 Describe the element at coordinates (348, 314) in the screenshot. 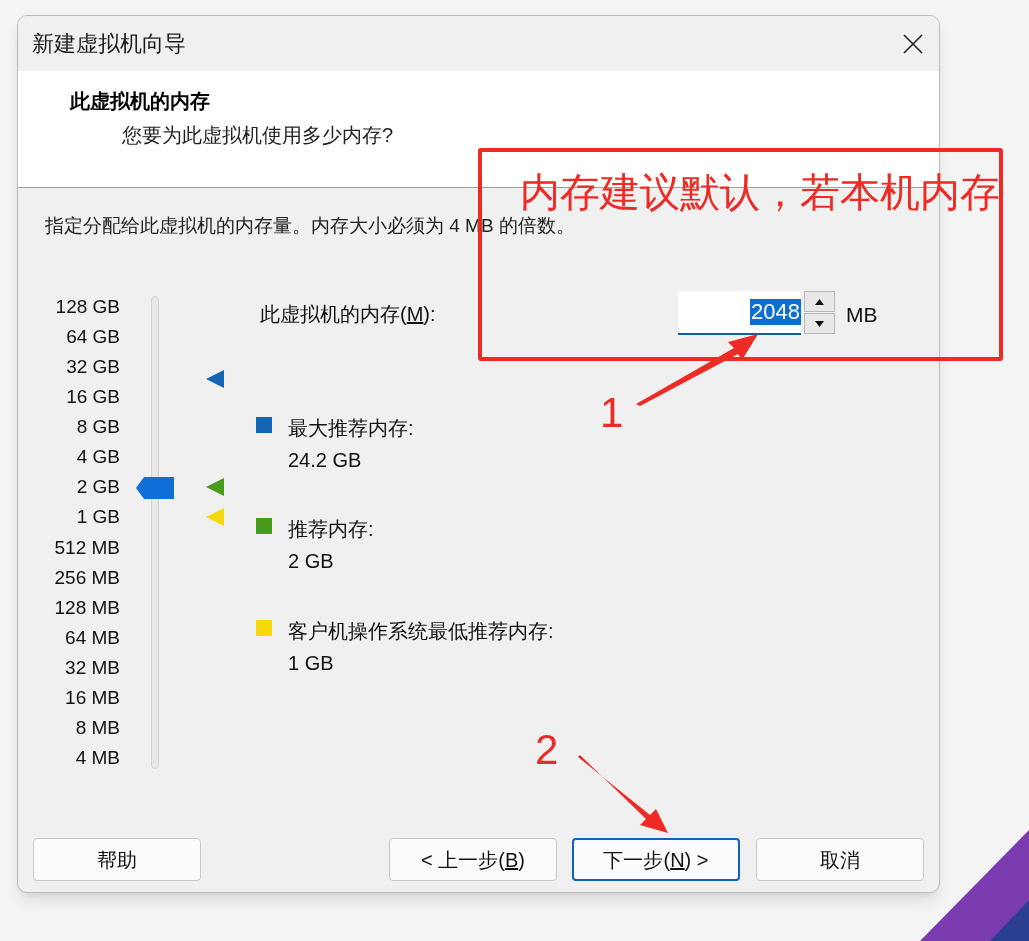

I see `memory-label: 此虚拟机的内存(M):` at that location.